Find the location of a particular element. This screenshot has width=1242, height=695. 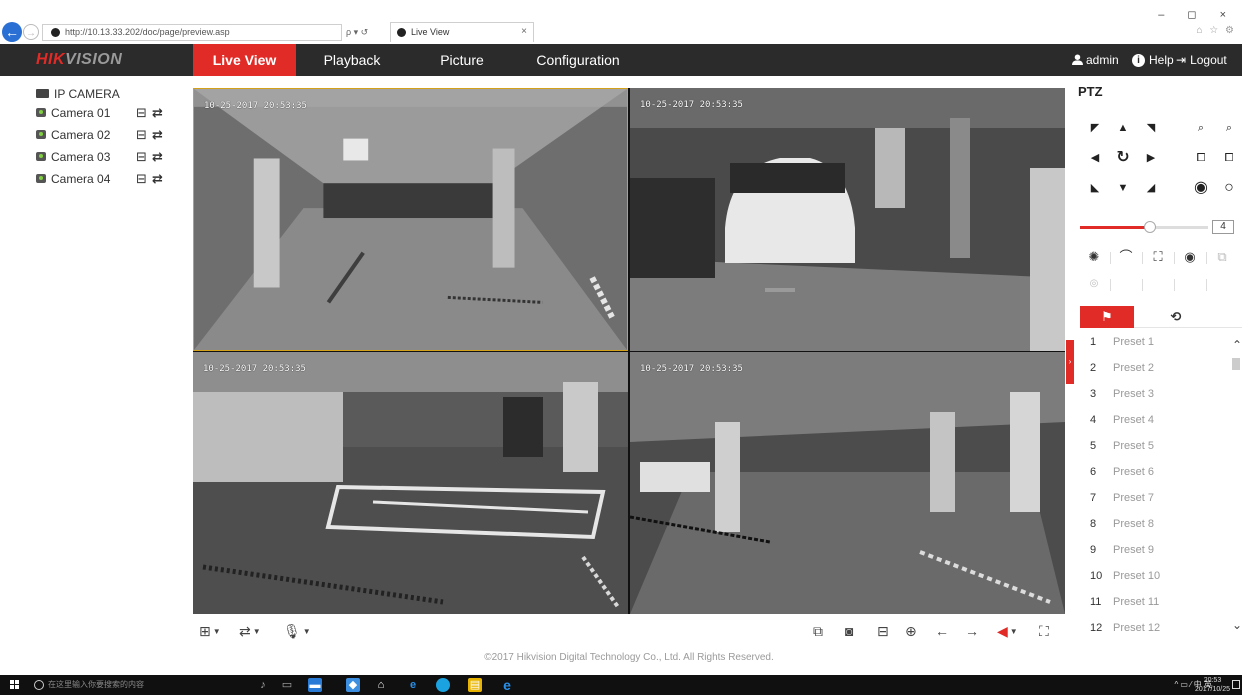

camera-item: Camera 02 ⊟ ⇄ is located at coordinates (111, 135).